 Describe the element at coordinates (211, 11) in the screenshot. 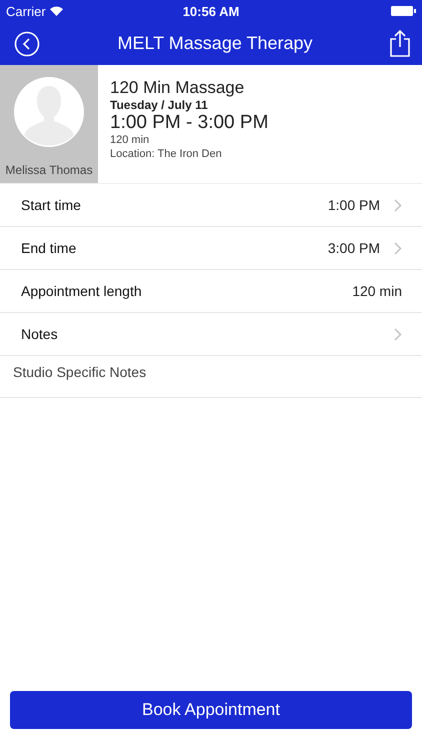

I see `status-time: 10:56 AM` at that location.